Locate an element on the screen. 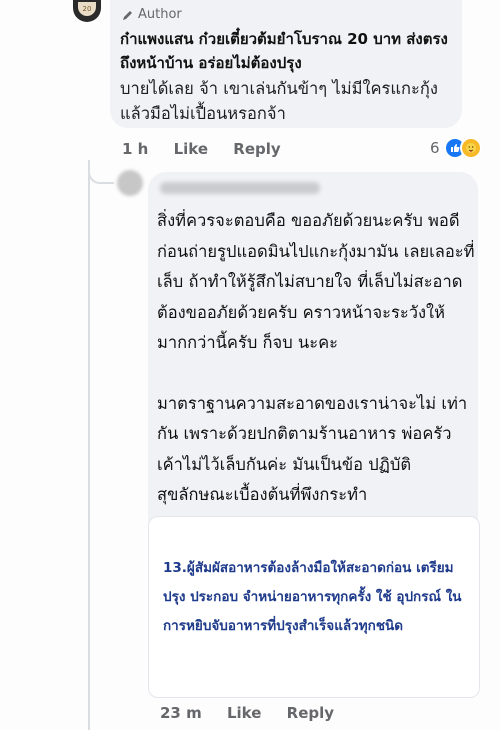 The width and height of the screenshot is (500, 730). thread-line is located at coordinates (89, 445).